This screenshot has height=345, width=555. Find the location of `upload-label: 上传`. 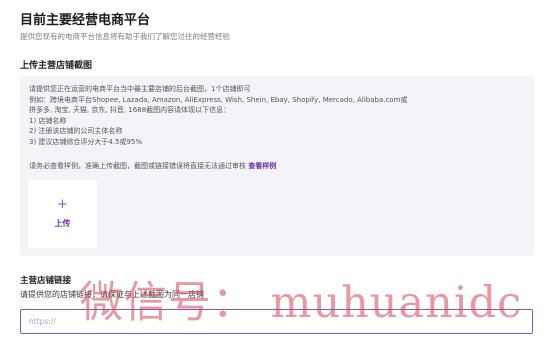

upload-label: 上传 is located at coordinates (62, 223).